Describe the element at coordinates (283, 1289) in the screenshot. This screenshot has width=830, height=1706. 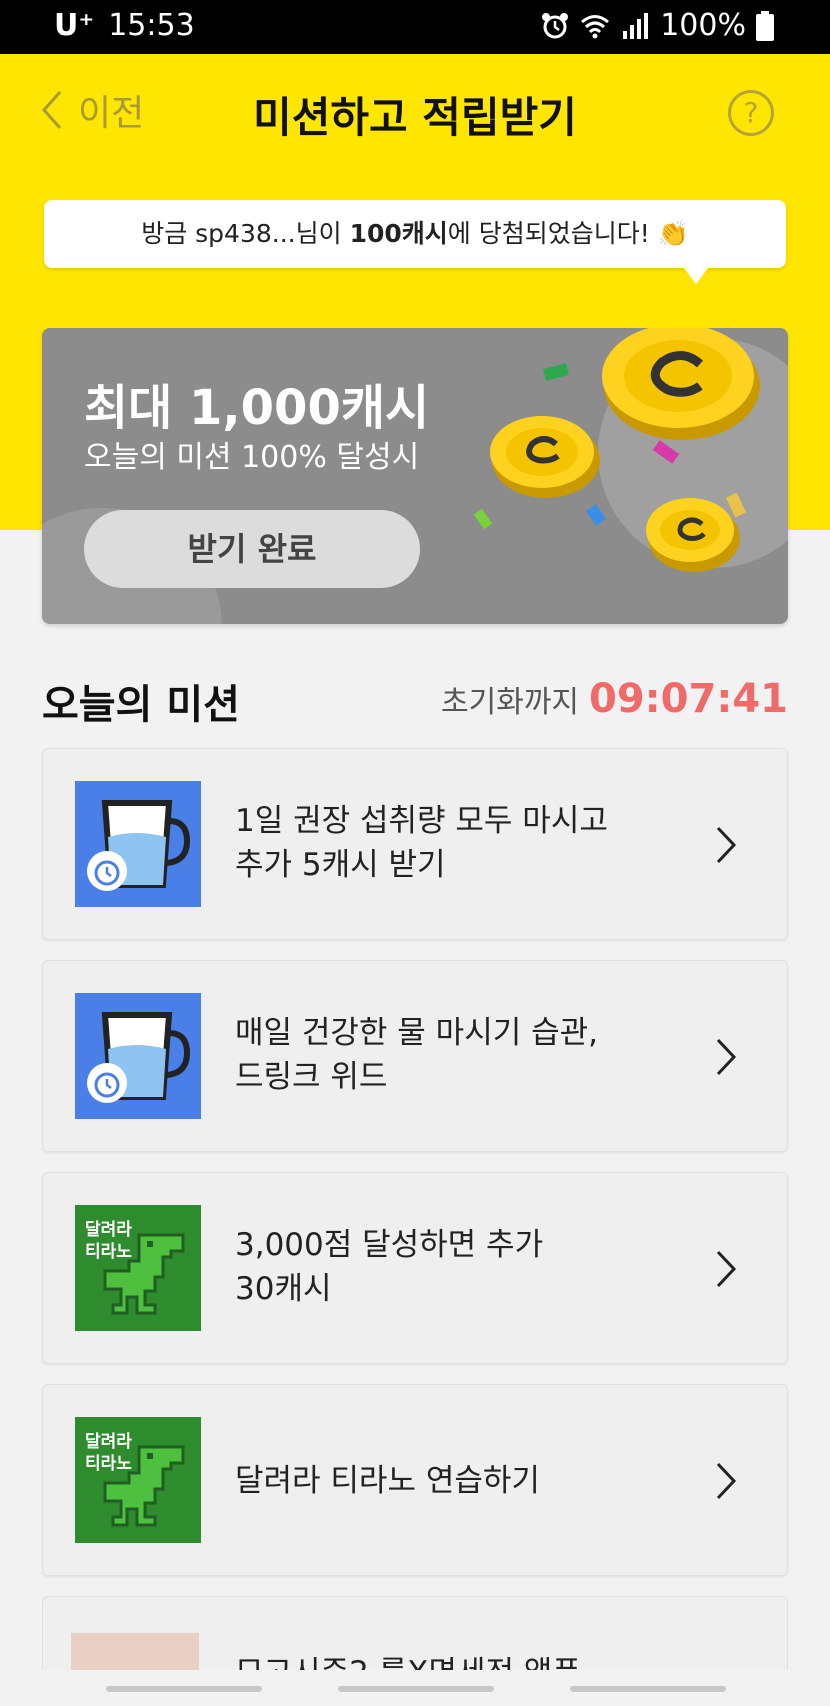
I see `mission-title-line: 30캐시` at that location.